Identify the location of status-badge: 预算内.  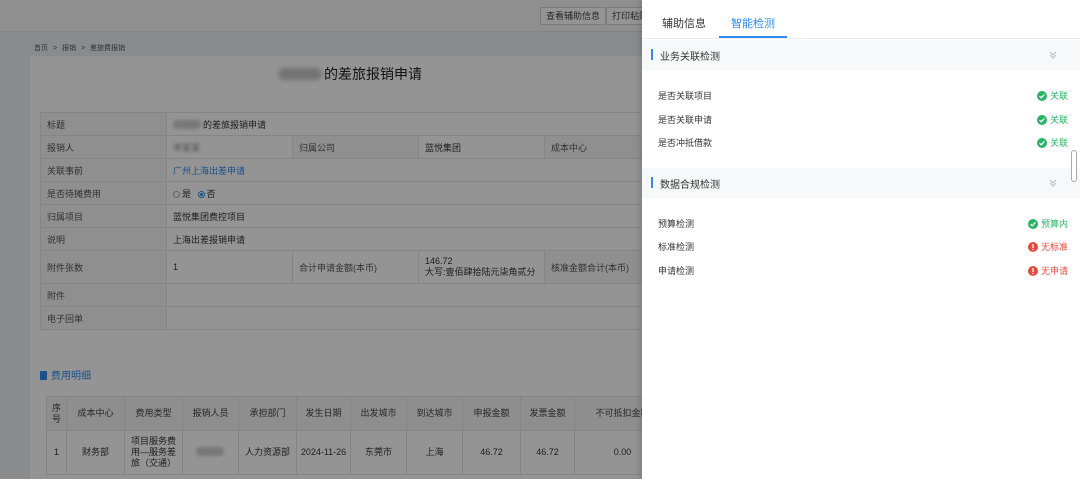
(1047, 223).